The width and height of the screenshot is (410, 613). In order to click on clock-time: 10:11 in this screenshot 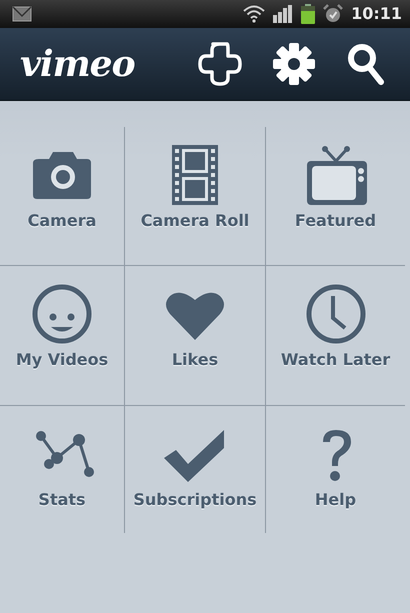, I will do `click(376, 14)`.